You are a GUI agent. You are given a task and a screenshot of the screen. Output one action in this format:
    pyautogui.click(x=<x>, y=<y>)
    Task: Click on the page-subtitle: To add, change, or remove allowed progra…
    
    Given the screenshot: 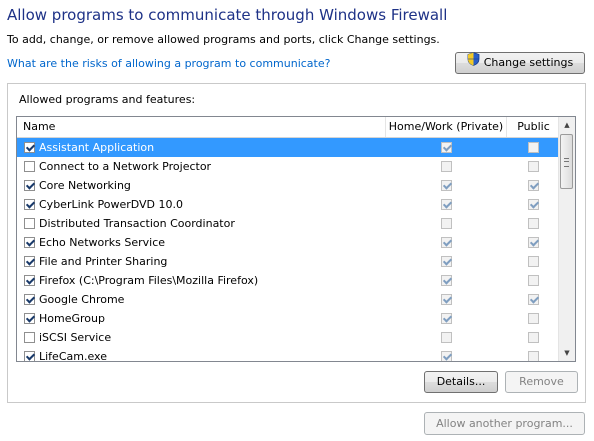 What is the action you would take?
    pyautogui.click(x=223, y=39)
    